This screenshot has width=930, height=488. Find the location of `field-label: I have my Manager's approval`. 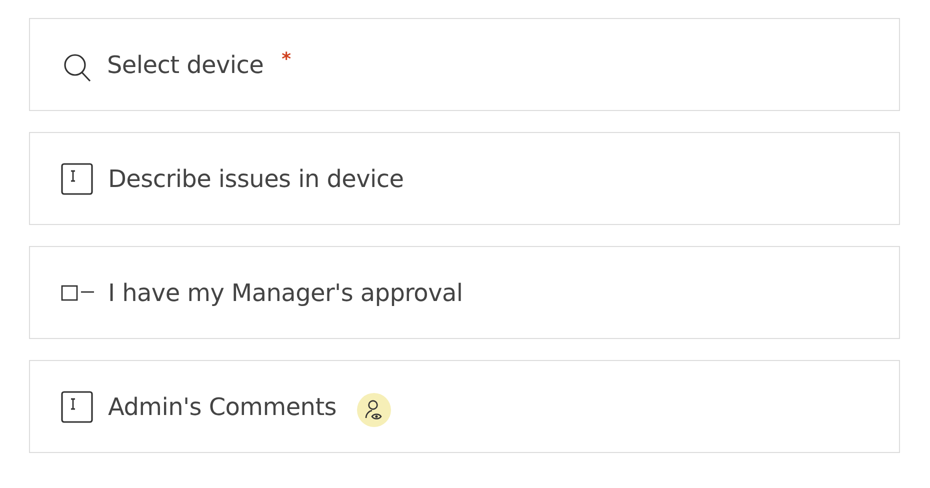

field-label: I have my Manager's approval is located at coordinates (285, 292).